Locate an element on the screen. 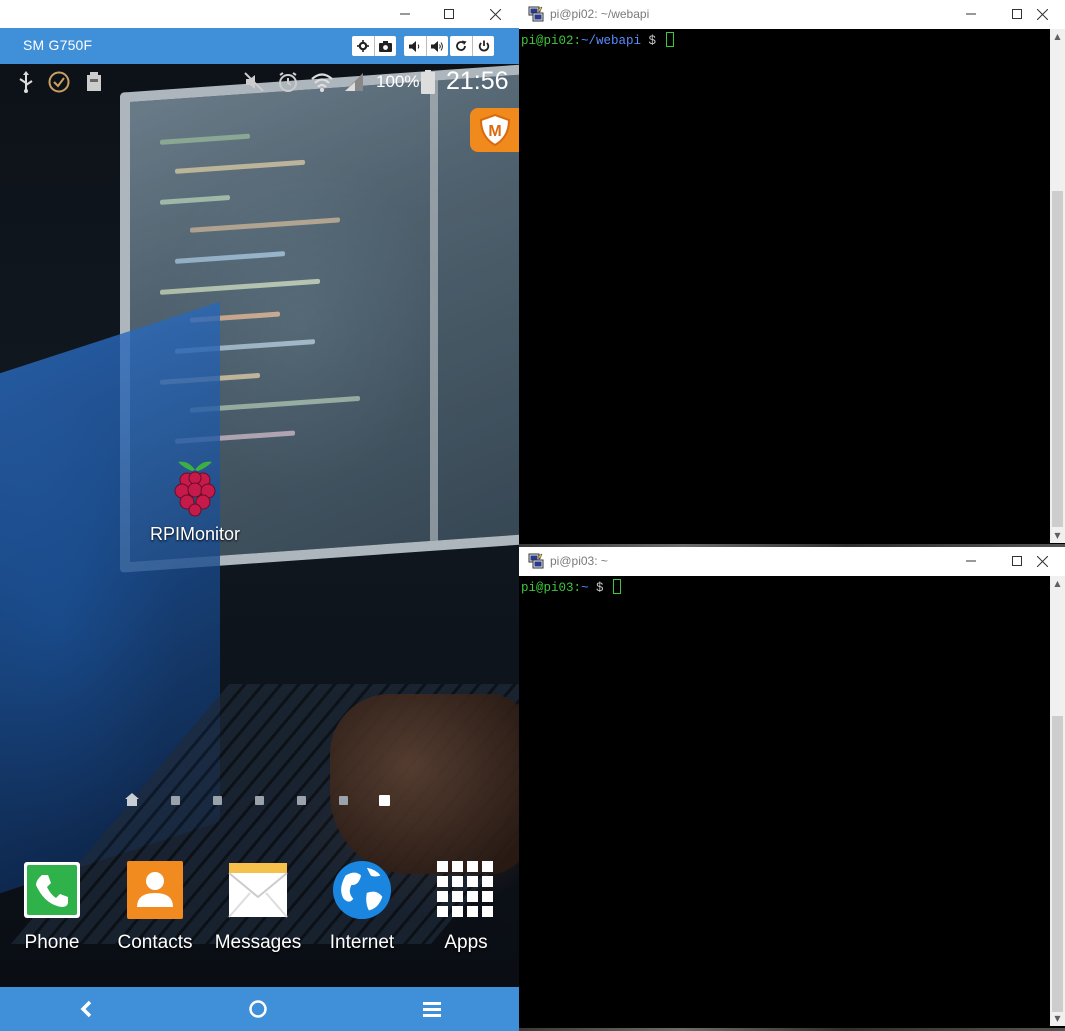 The width and height of the screenshot is (1065, 1031). back-icon is located at coordinates (86, 1009).